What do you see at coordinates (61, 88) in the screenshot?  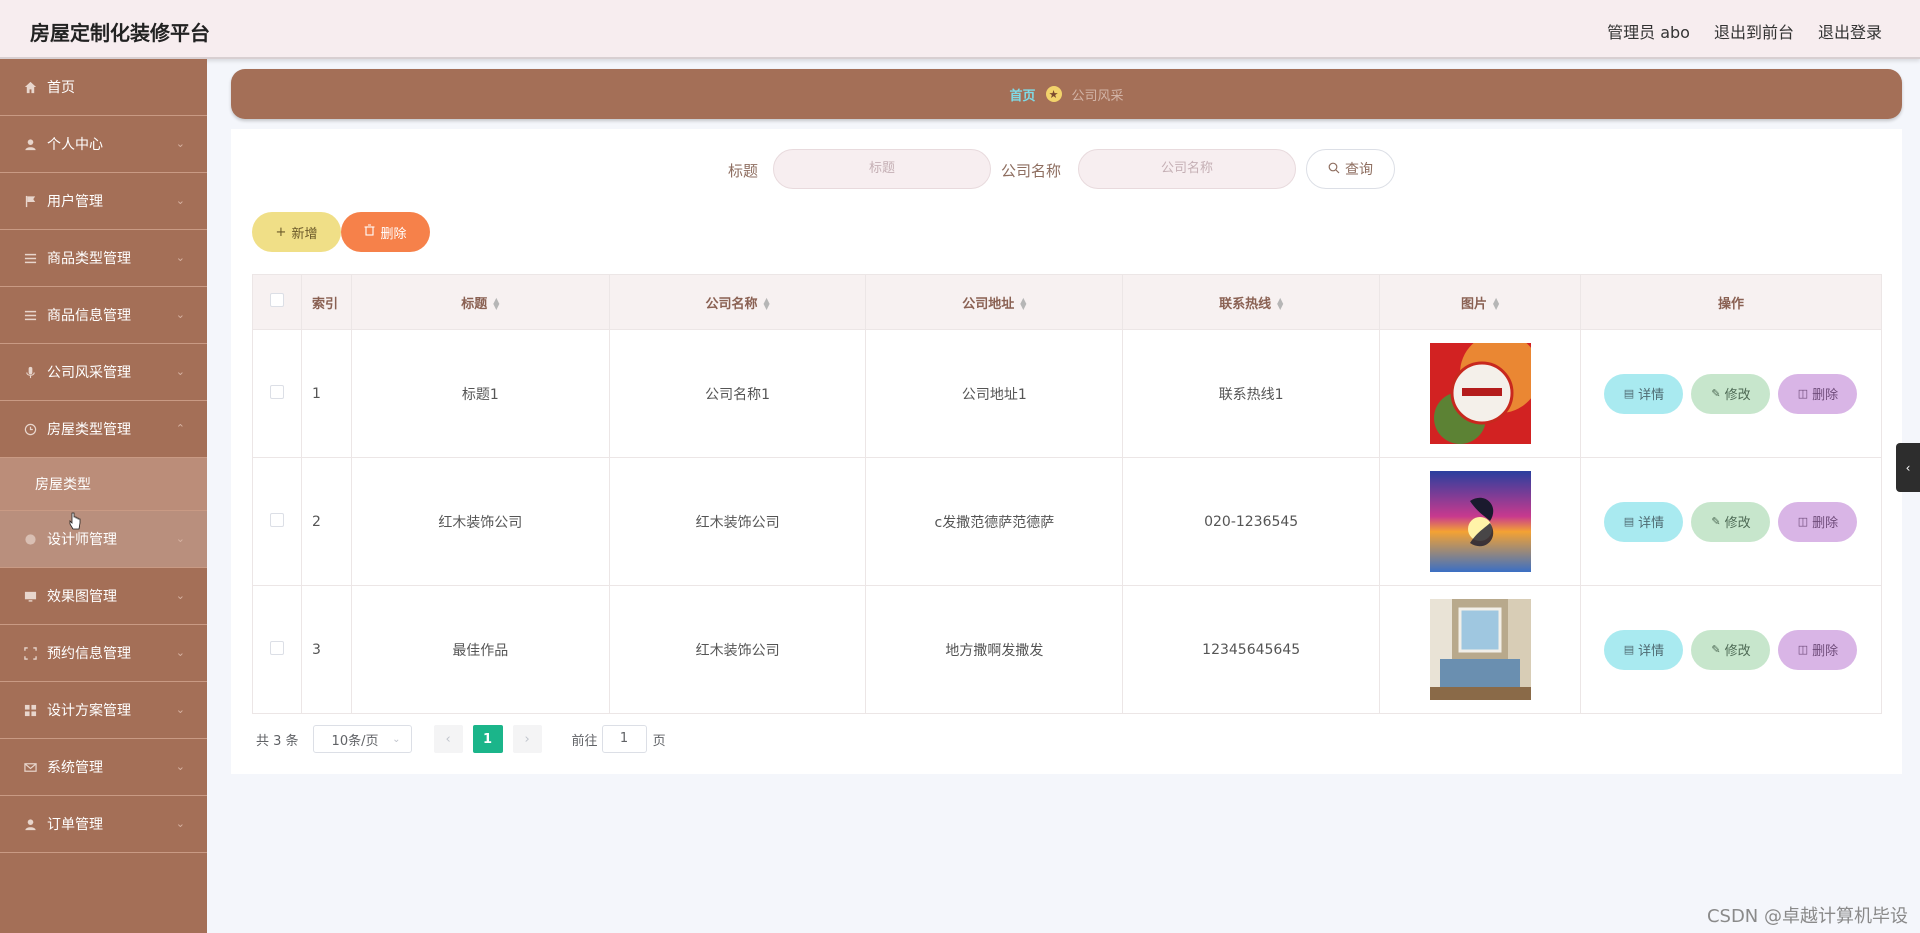 I see `sidebar-item-label: 首页` at bounding box center [61, 88].